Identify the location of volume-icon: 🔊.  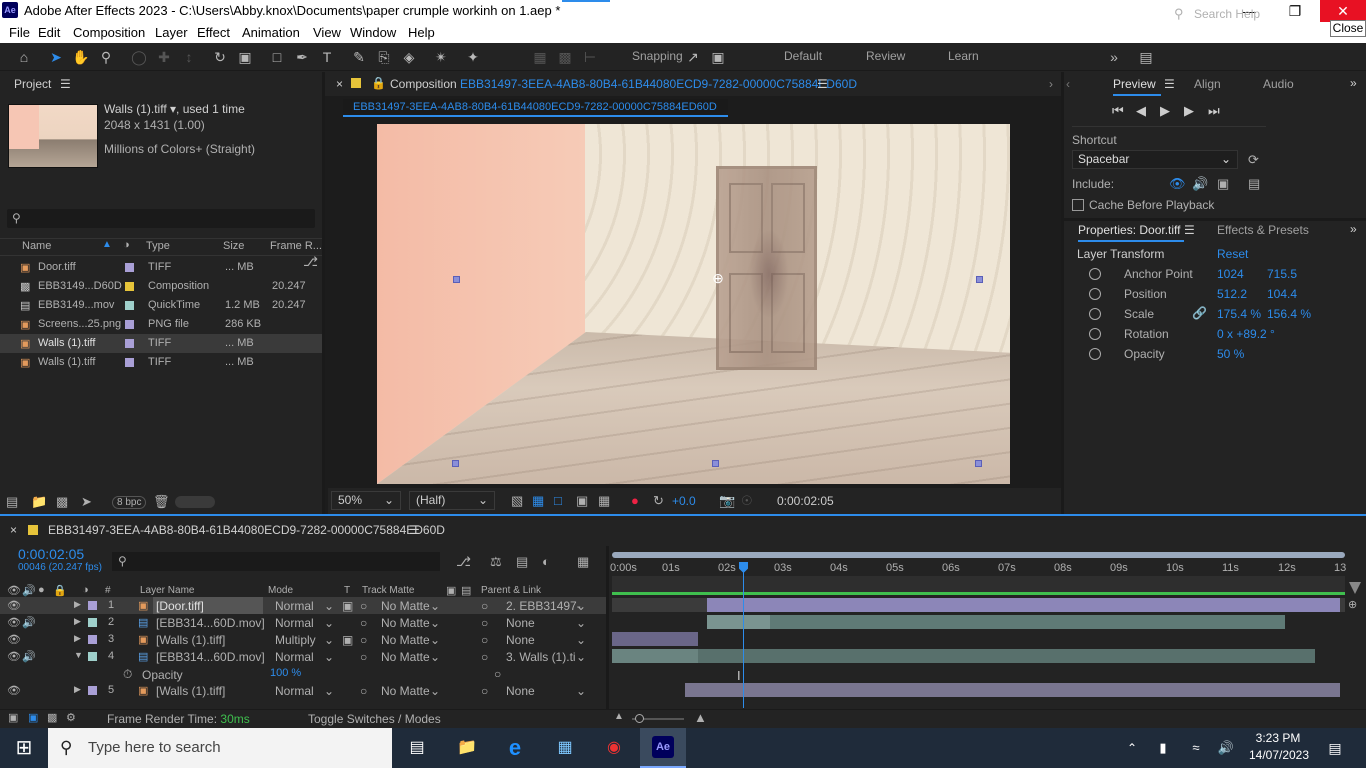
(1226, 748).